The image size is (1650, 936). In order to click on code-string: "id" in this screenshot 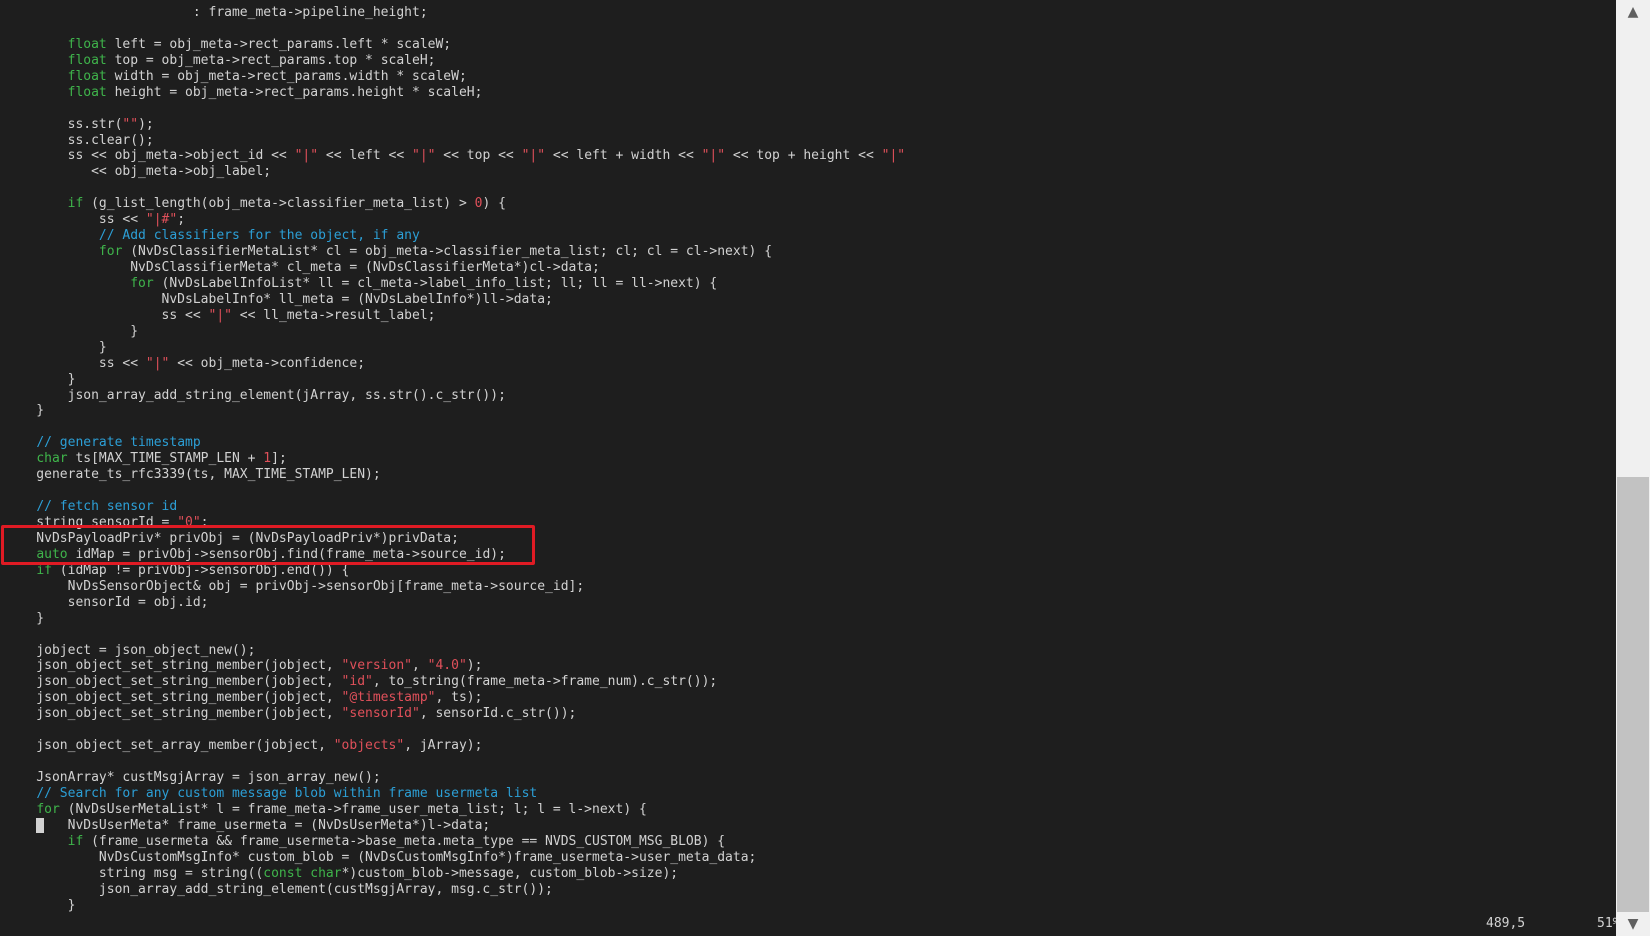, I will do `click(357, 682)`.